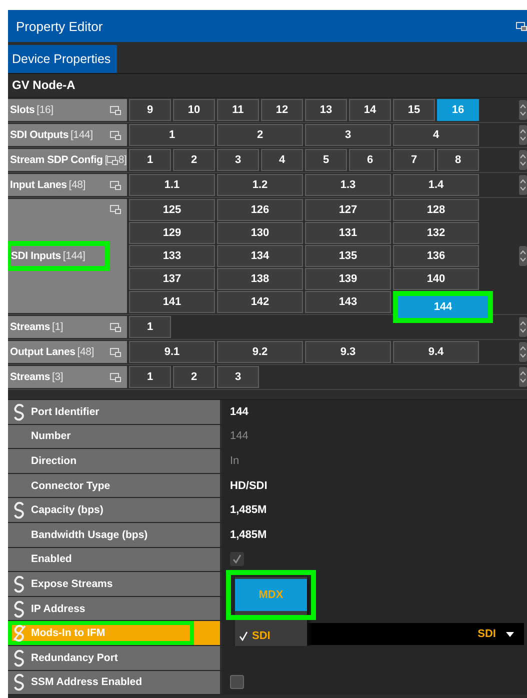 The image size is (527, 698). I want to click on grid-cell: 138, so click(260, 279).